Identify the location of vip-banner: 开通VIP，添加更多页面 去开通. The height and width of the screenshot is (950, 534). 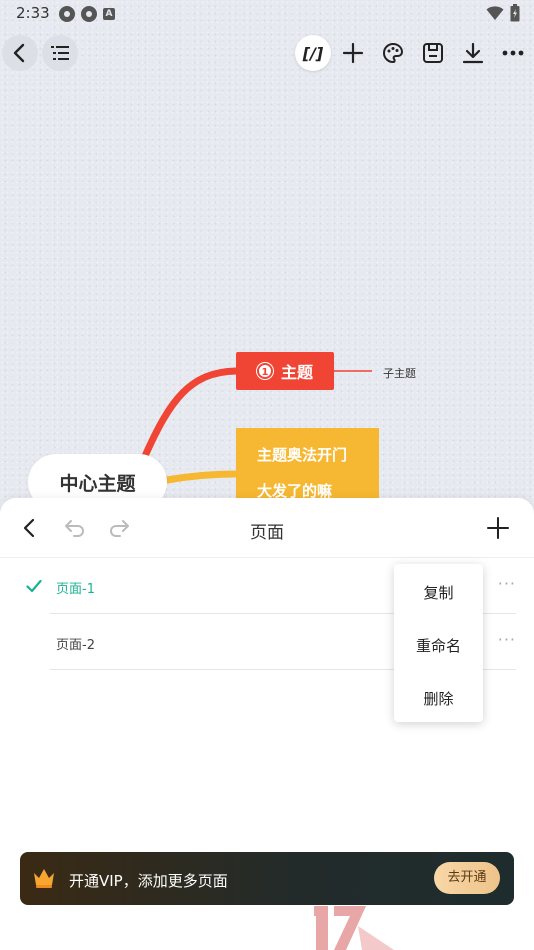
(267, 878).